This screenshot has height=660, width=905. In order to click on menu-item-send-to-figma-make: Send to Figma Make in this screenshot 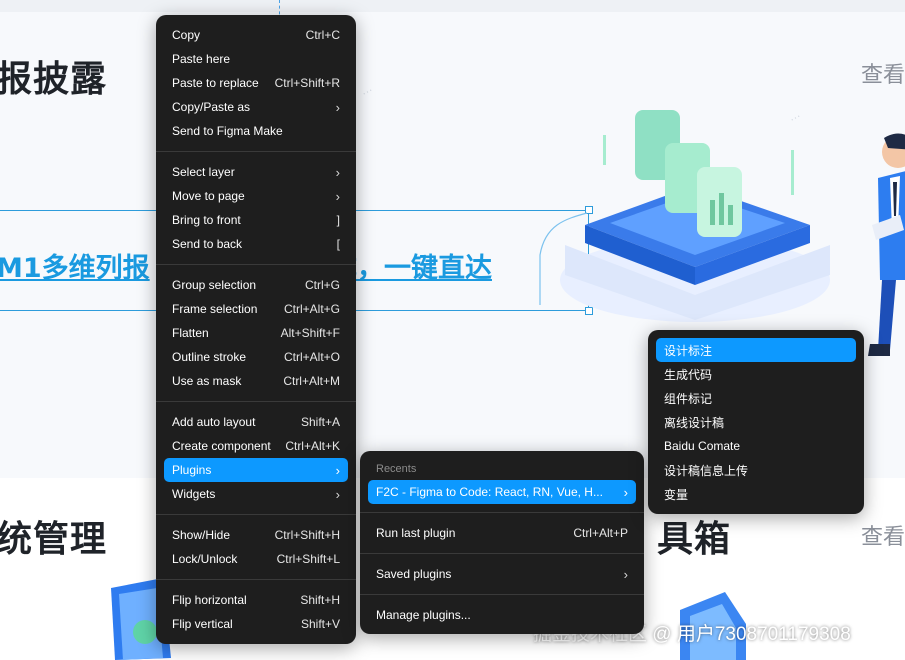, I will do `click(256, 131)`.